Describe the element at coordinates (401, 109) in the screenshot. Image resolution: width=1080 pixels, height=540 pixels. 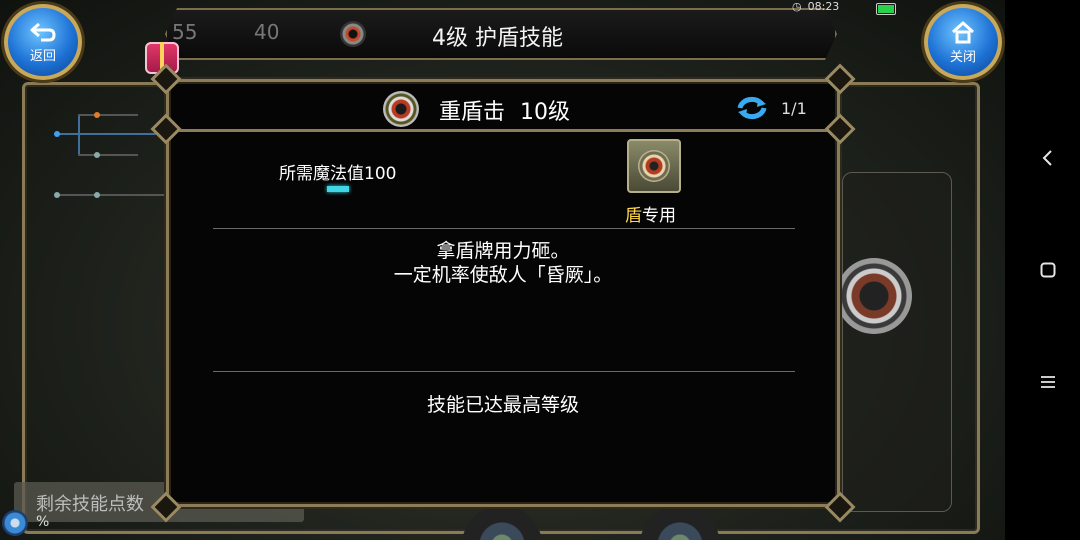
I see `shield-skill-icon` at that location.